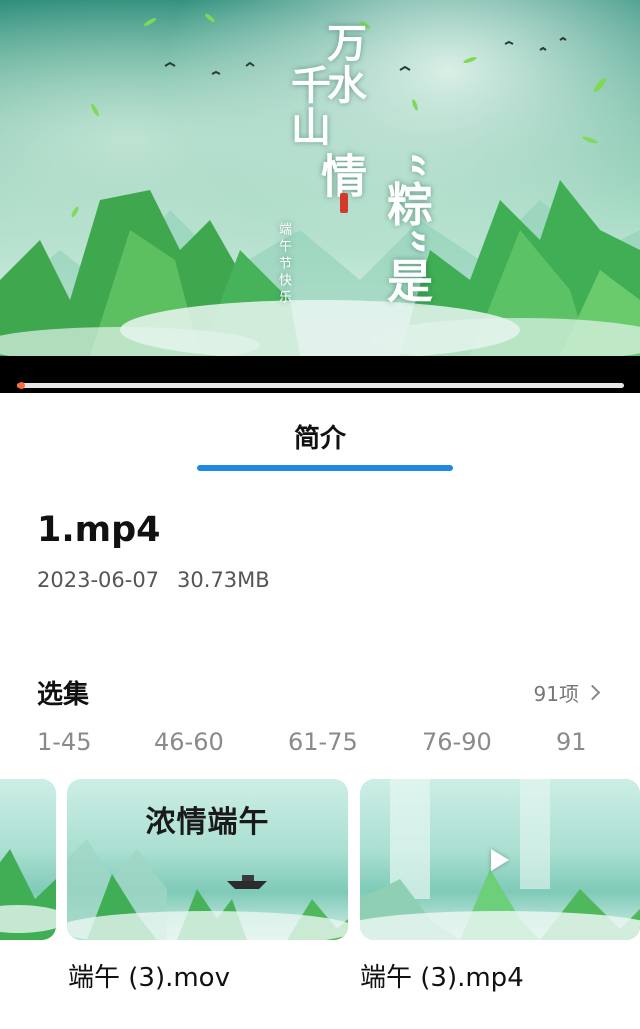 The height and width of the screenshot is (1029, 640). I want to click on episode-label: 端午 (3).mp4, so click(442, 975).